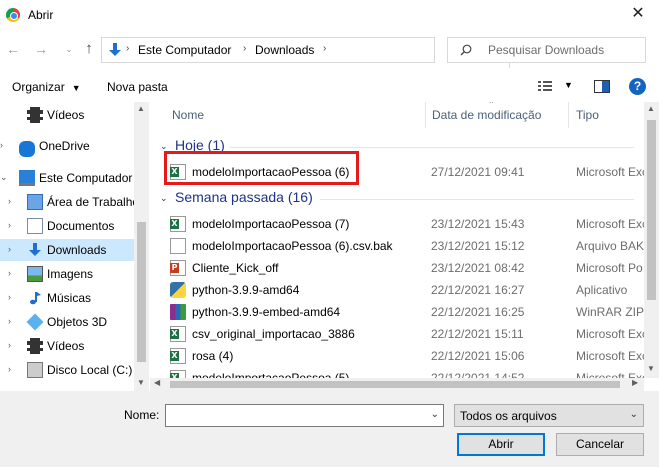 This screenshot has height=467, width=659. What do you see at coordinates (137, 87) in the screenshot?
I see `new-folder-button: Nova pasta` at bounding box center [137, 87].